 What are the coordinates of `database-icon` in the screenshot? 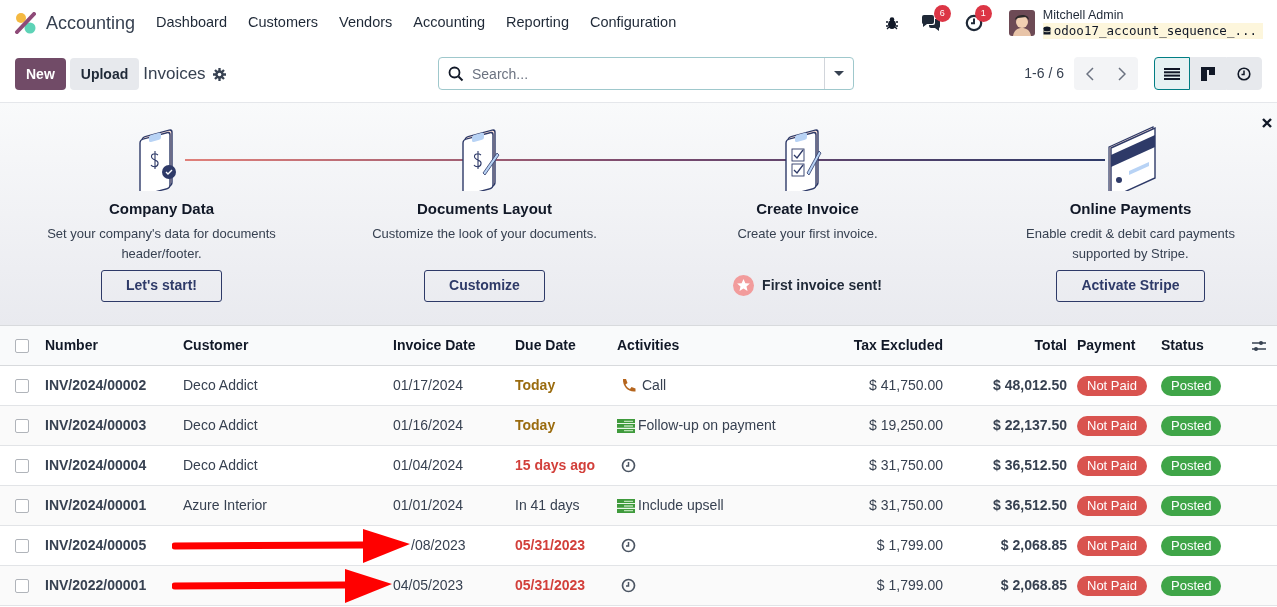 It's located at (1046, 31).